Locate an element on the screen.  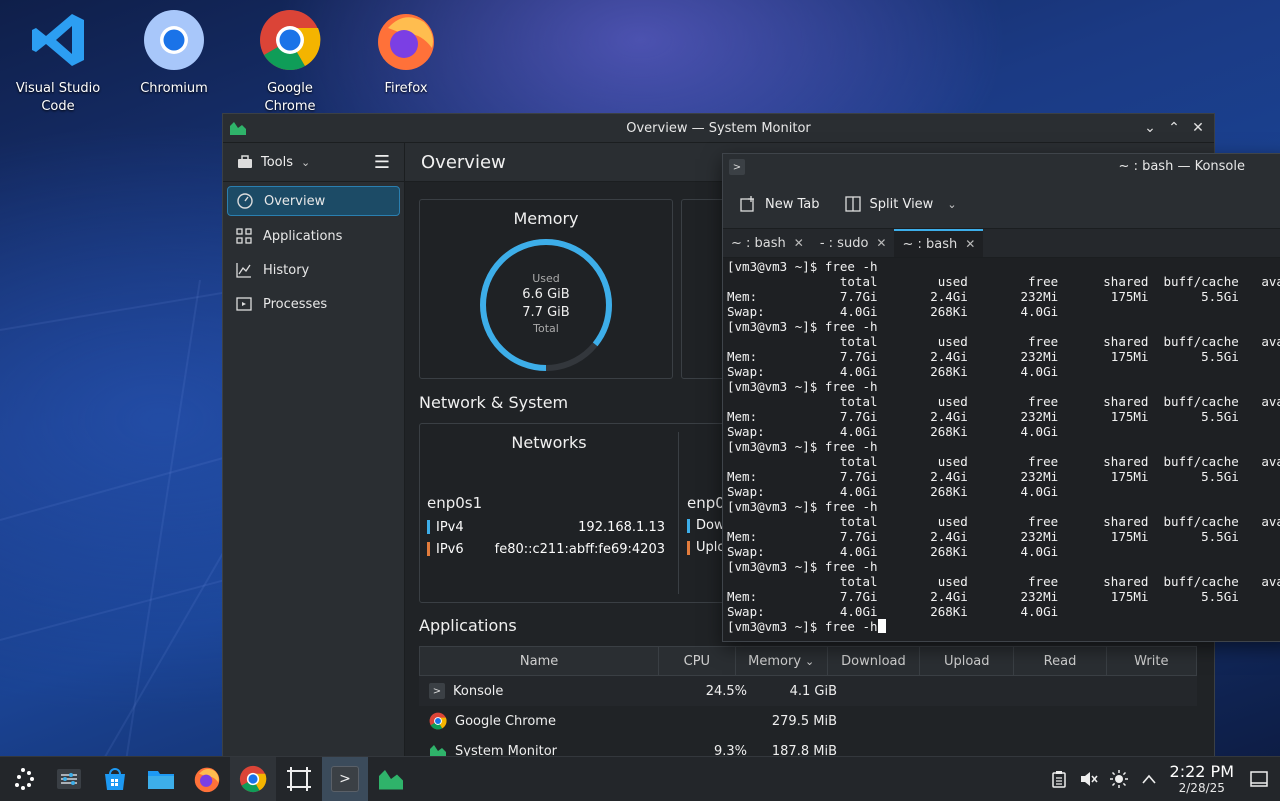
nav-label: Processes is located at coordinates (295, 304).